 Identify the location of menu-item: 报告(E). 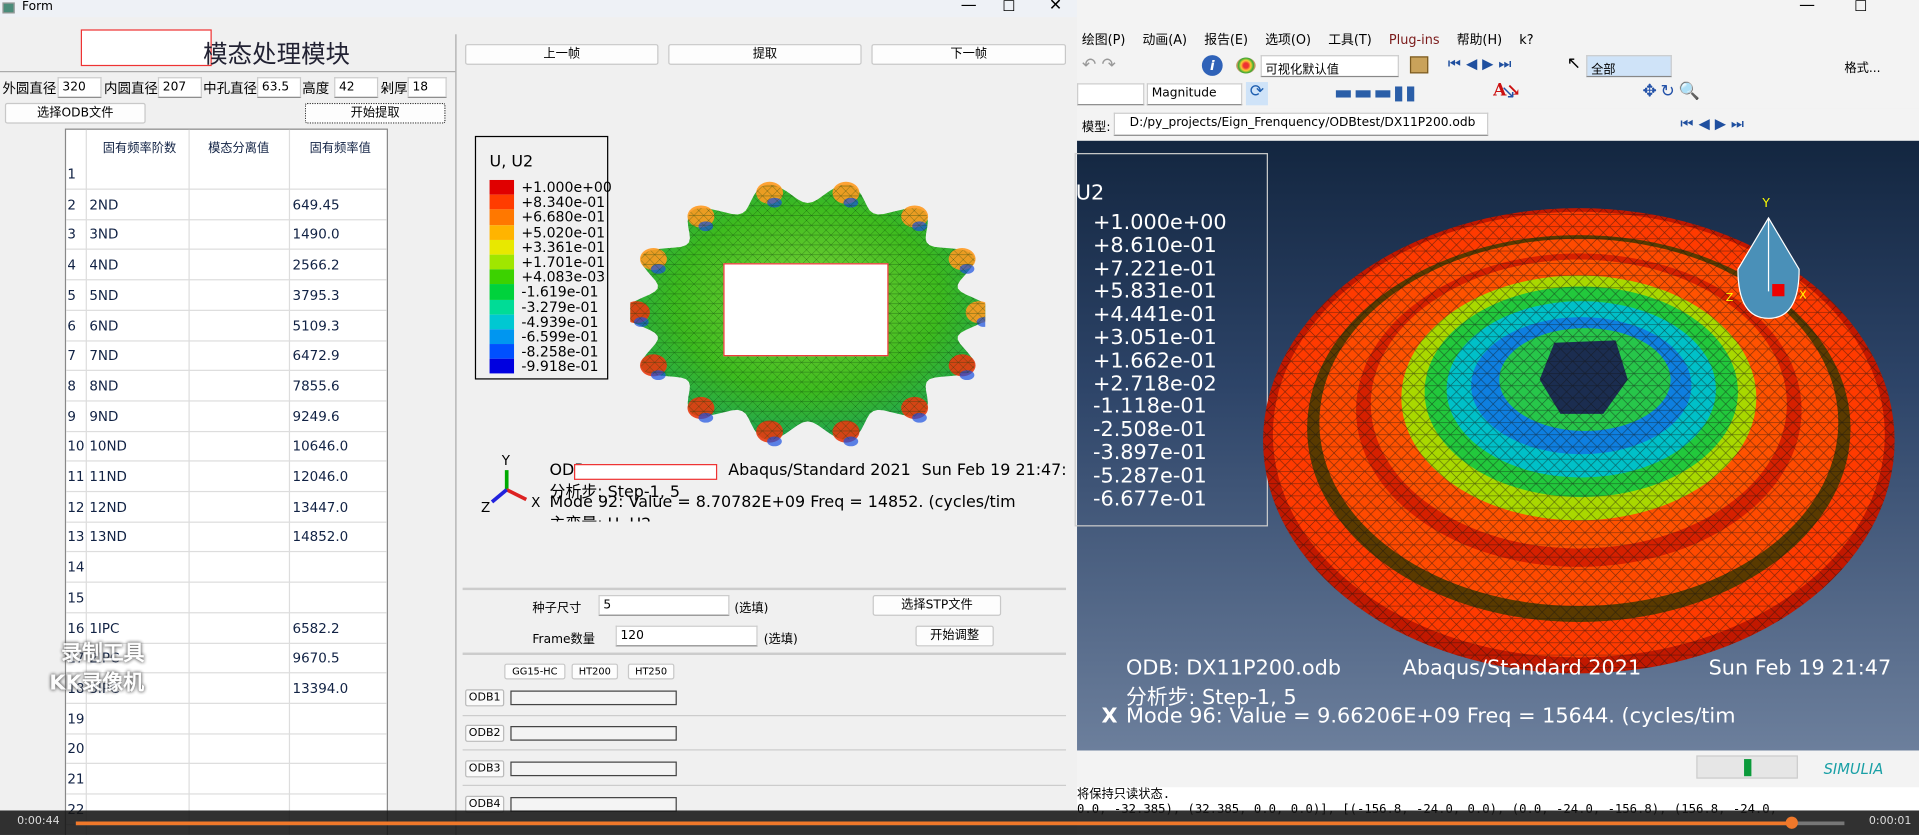
(1226, 40).